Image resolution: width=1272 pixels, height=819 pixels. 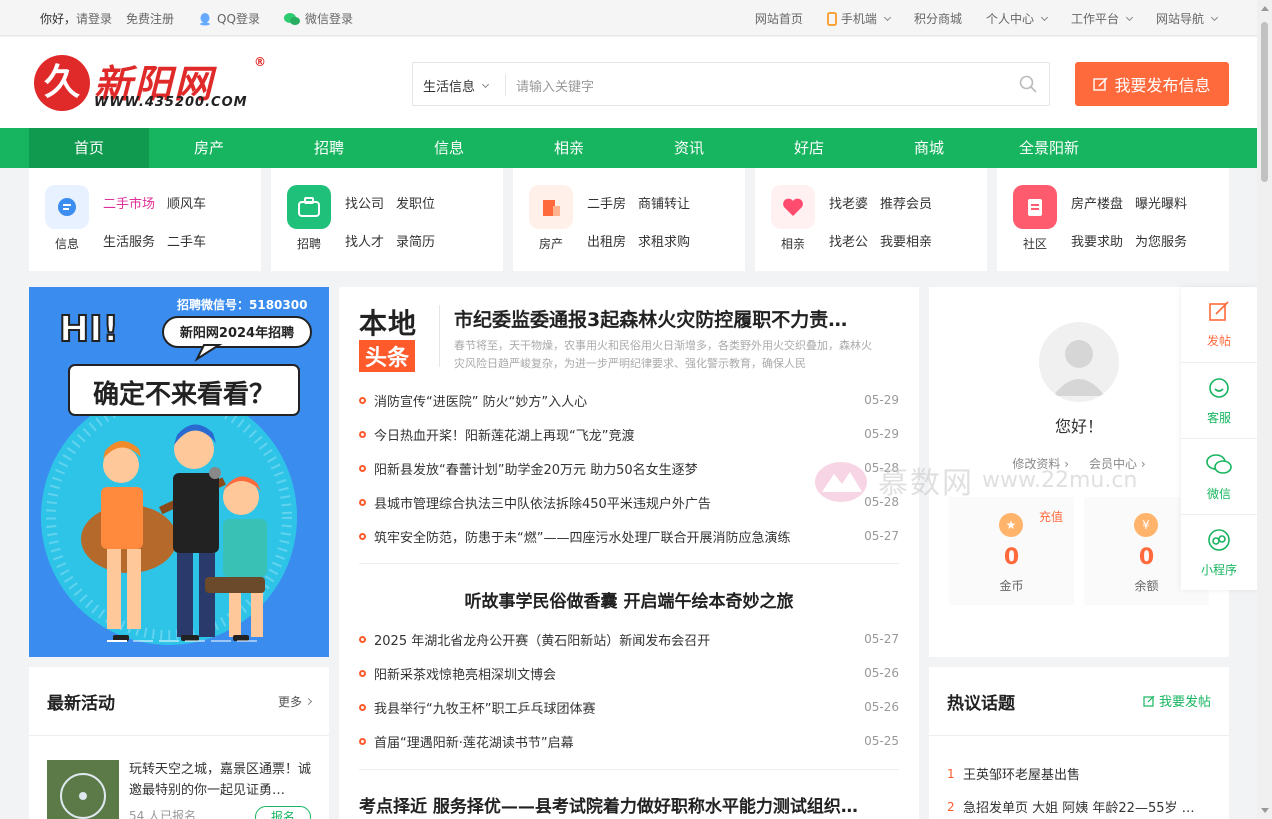 What do you see at coordinates (906, 202) in the screenshot?
I see `category-link: 推荐会员` at bounding box center [906, 202].